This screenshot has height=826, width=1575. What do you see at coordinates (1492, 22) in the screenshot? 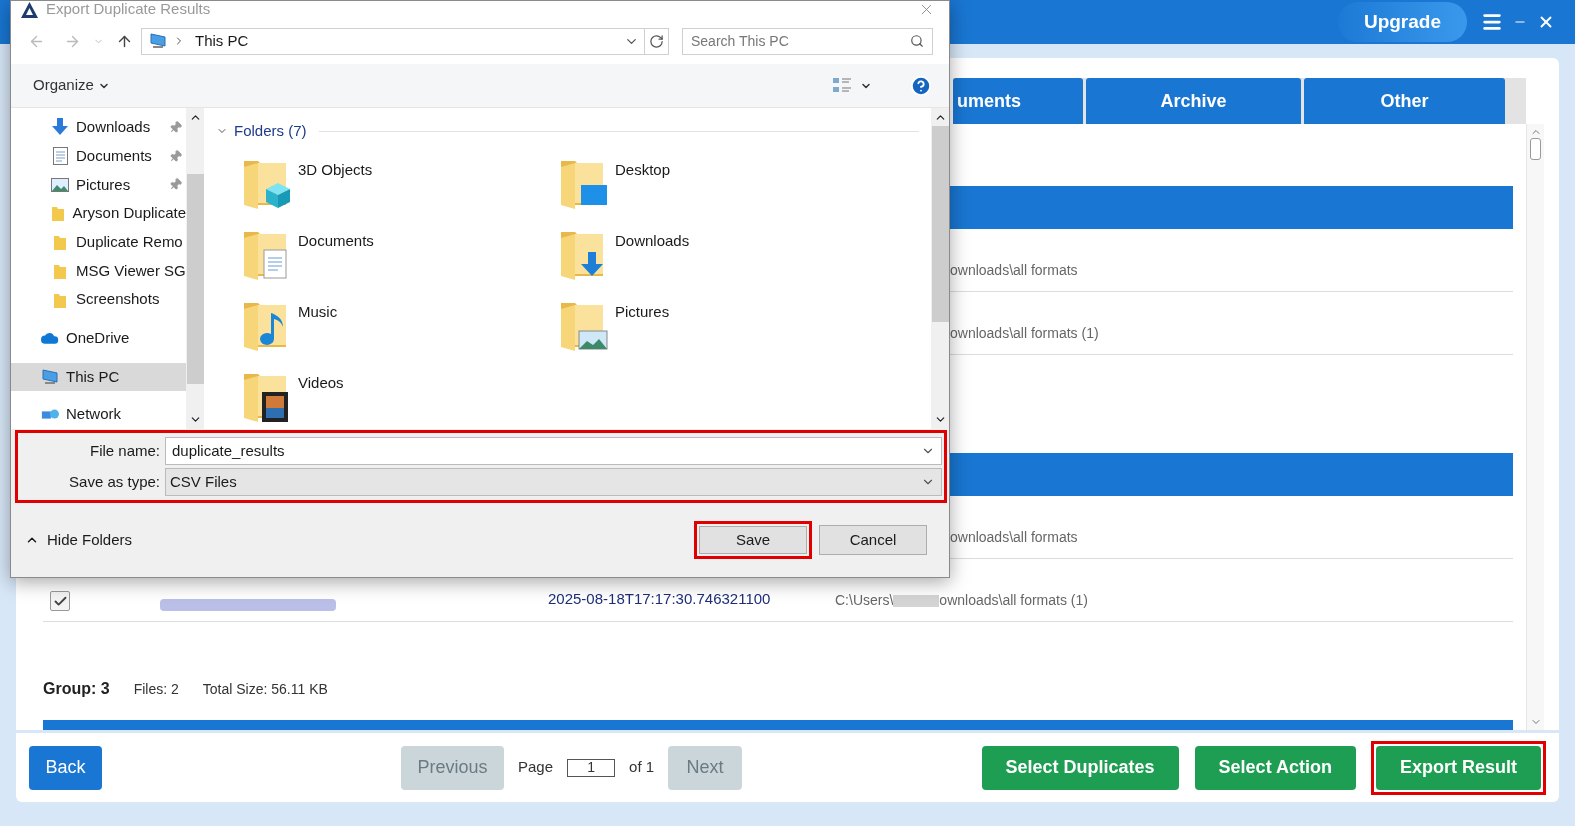
I see `menu-icon` at bounding box center [1492, 22].